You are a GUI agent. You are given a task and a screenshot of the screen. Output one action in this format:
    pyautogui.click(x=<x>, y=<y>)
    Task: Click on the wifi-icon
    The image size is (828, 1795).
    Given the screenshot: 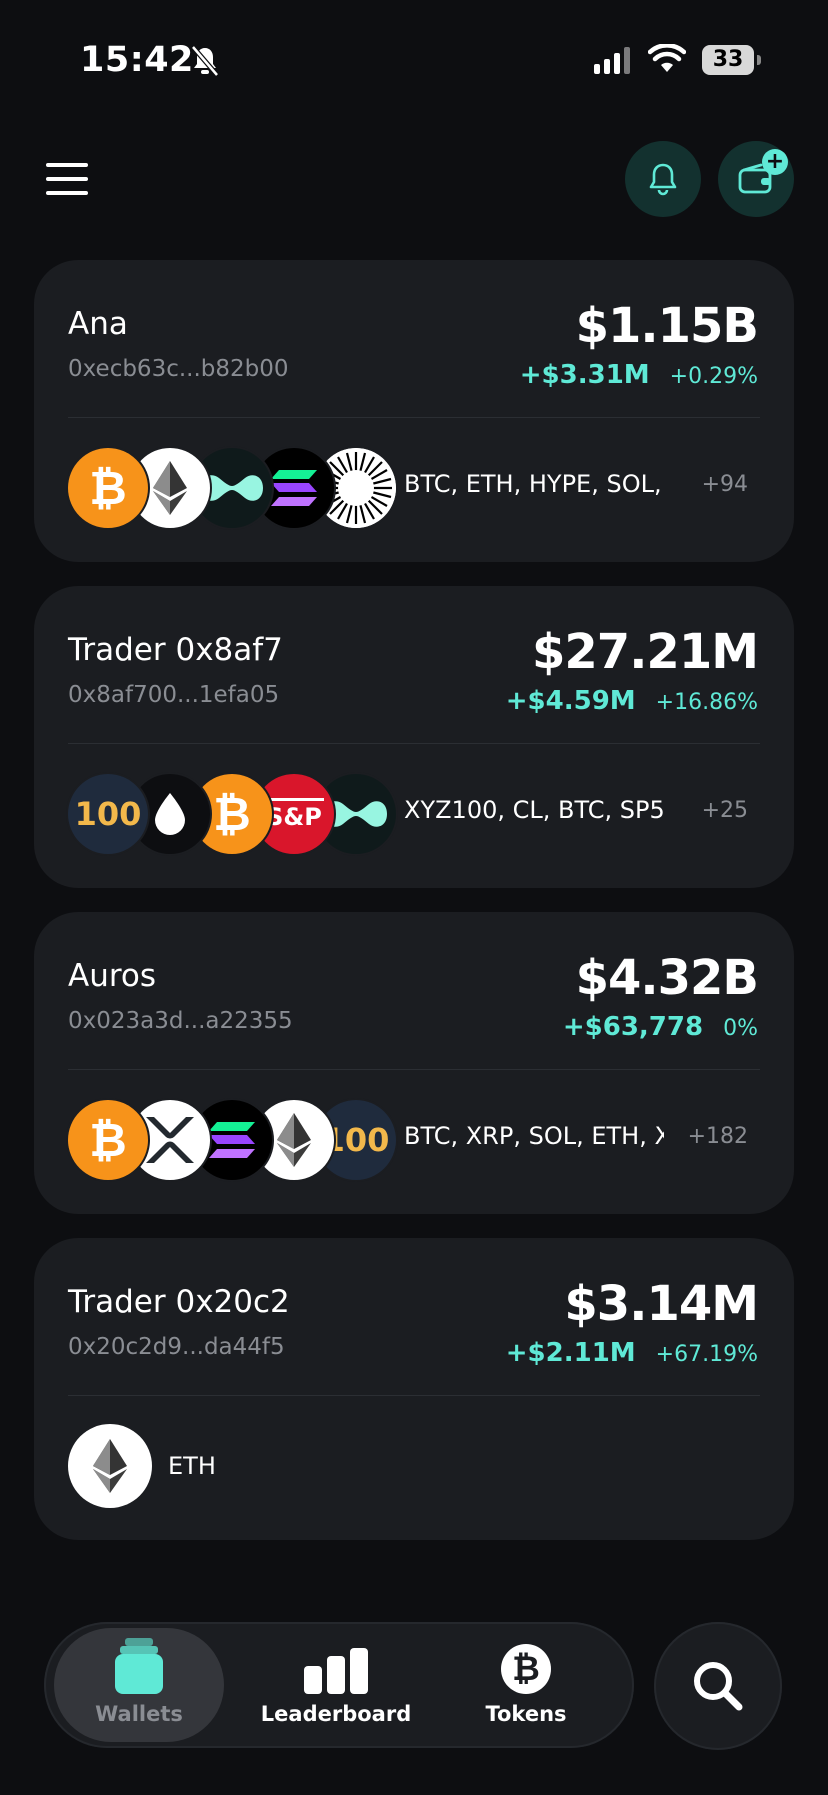 What is the action you would take?
    pyautogui.click(x=667, y=58)
    